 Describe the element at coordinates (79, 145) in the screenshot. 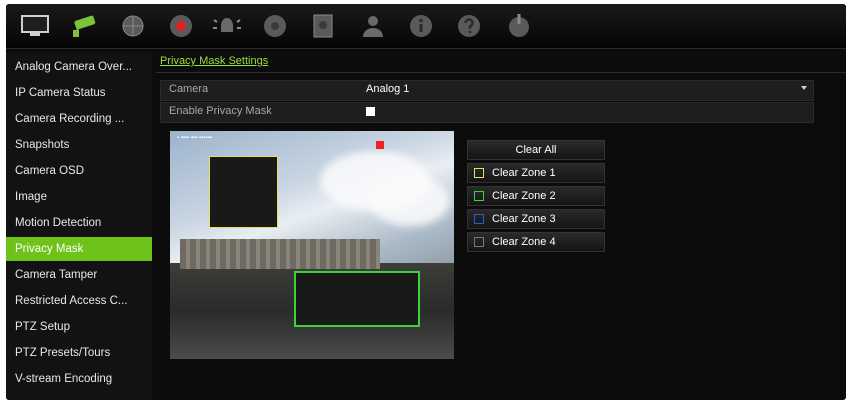

I see `sidebar-item-snapshots: Snapshots` at that location.